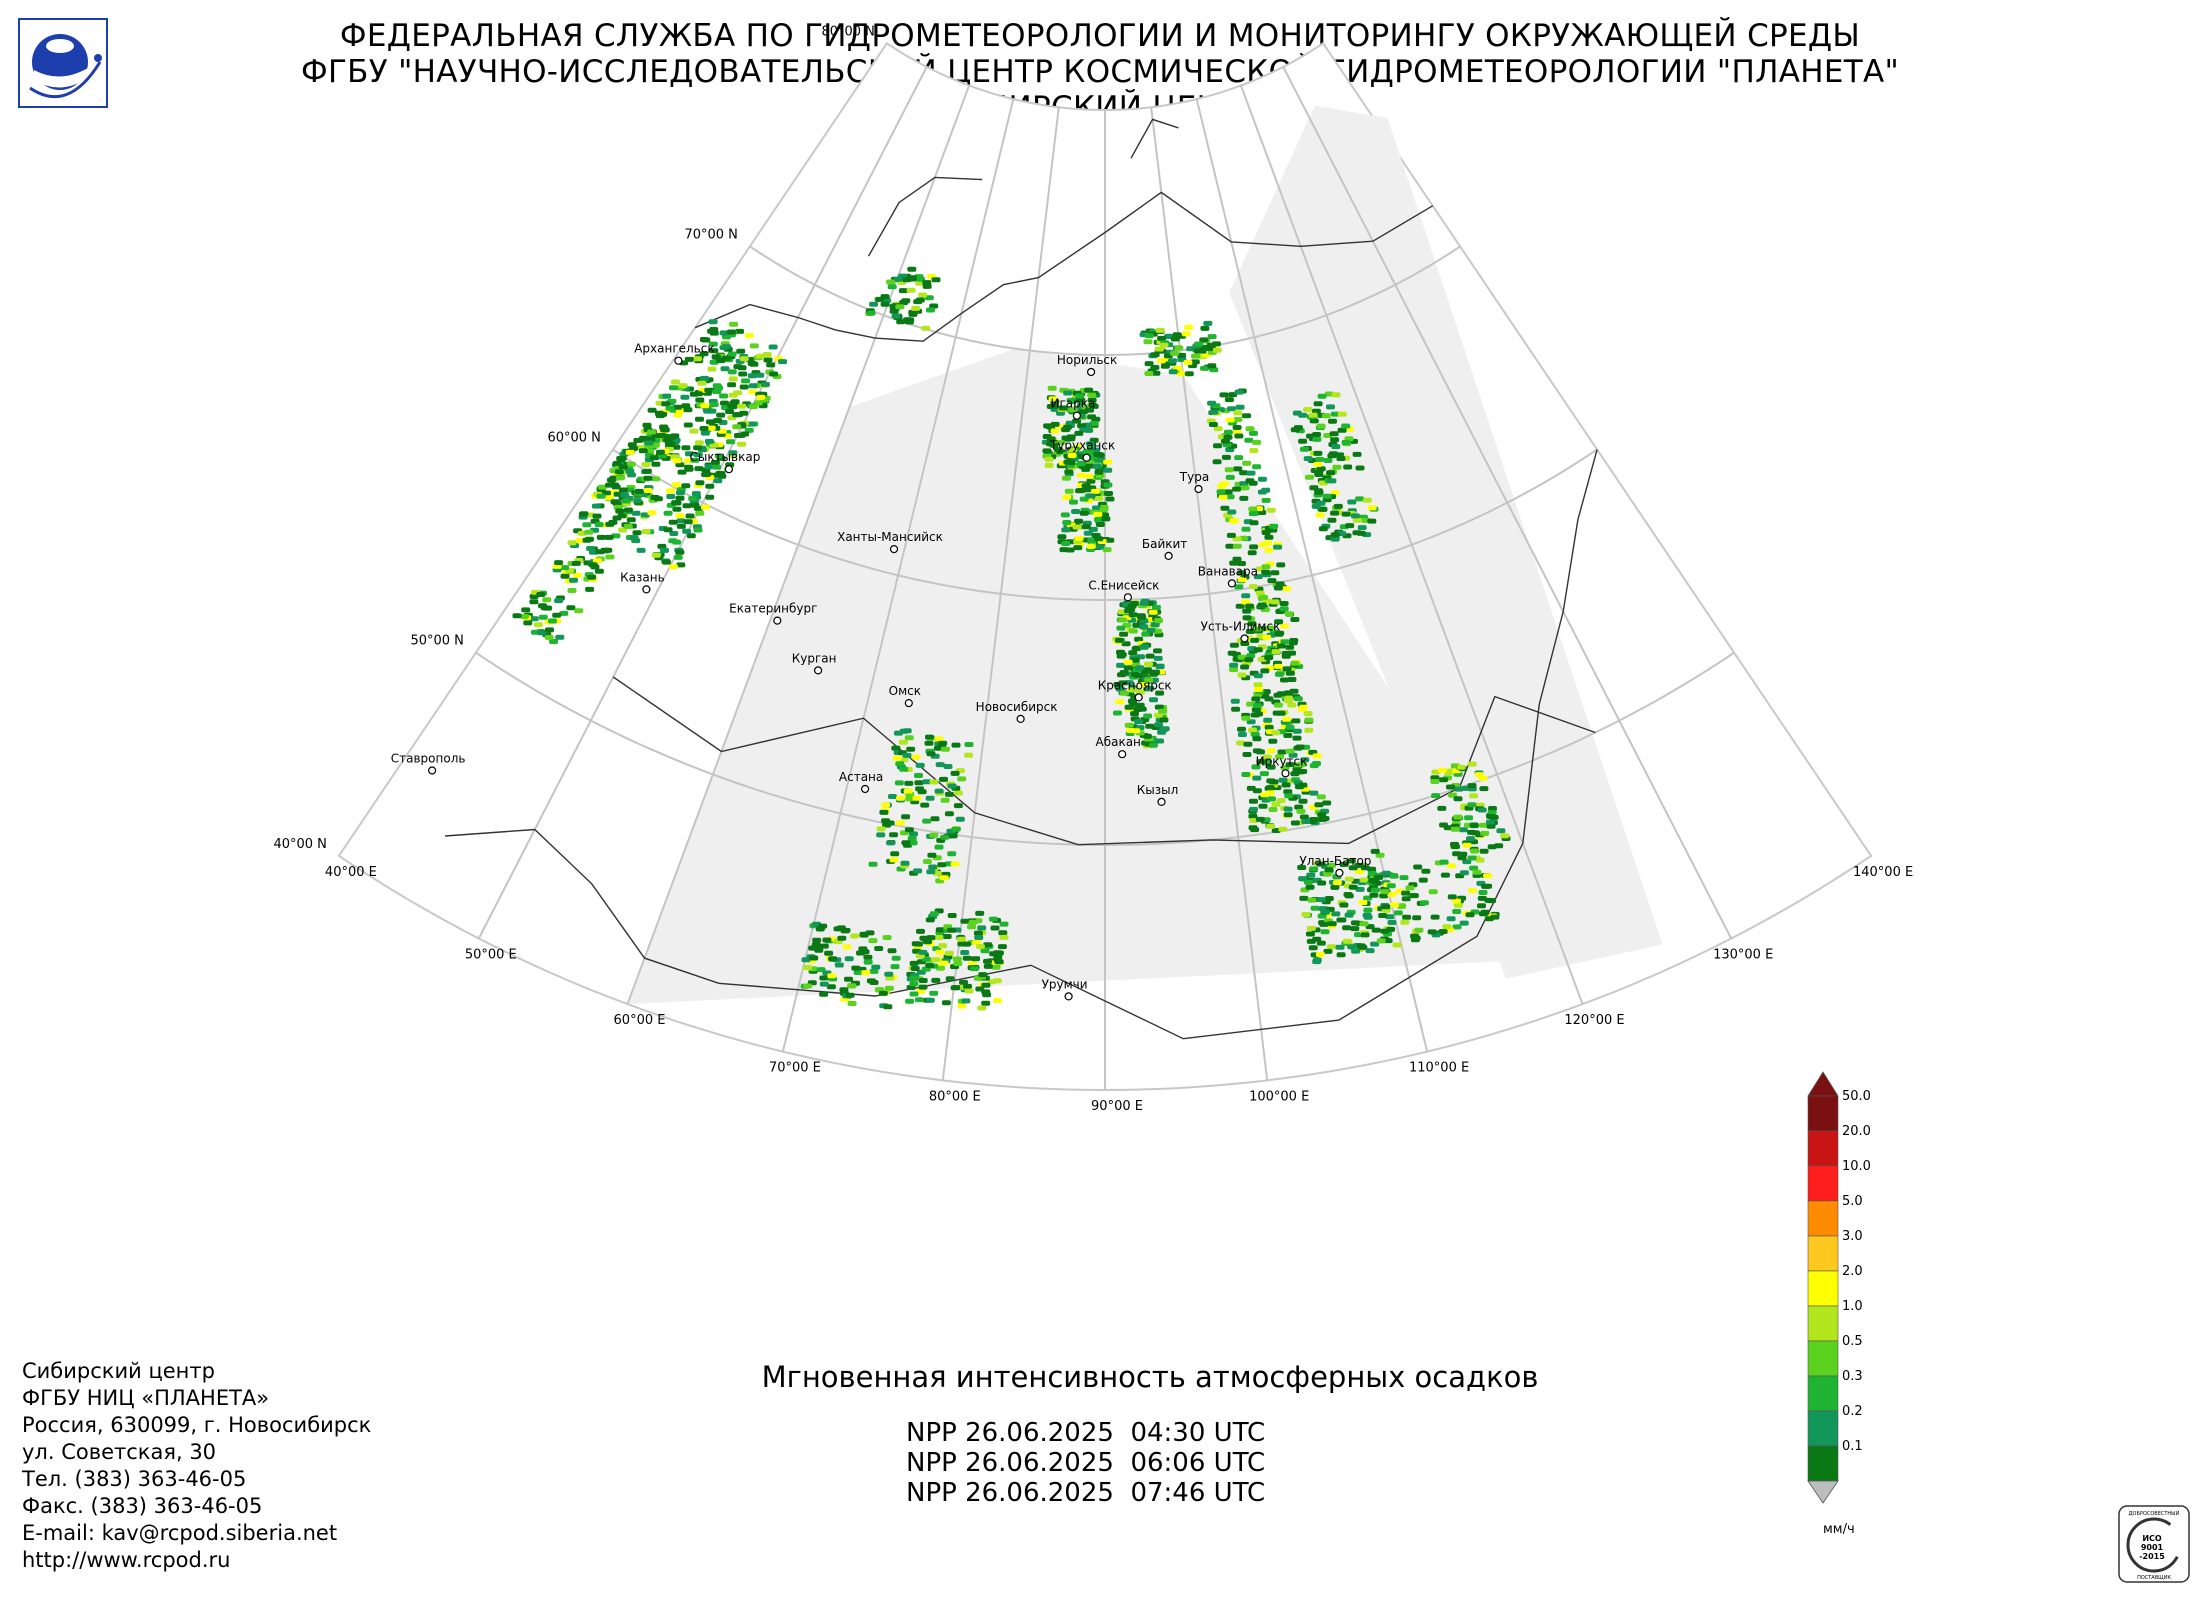 This screenshot has height=1600, width=2200. I want to click on contact-line: Сибирский центр, so click(118, 1371).